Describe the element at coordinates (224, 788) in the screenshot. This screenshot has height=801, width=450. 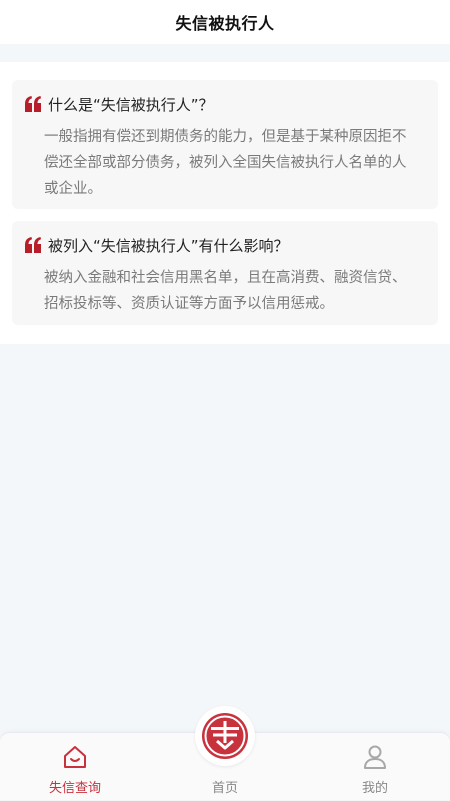
I see `tab-label: 首页` at that location.